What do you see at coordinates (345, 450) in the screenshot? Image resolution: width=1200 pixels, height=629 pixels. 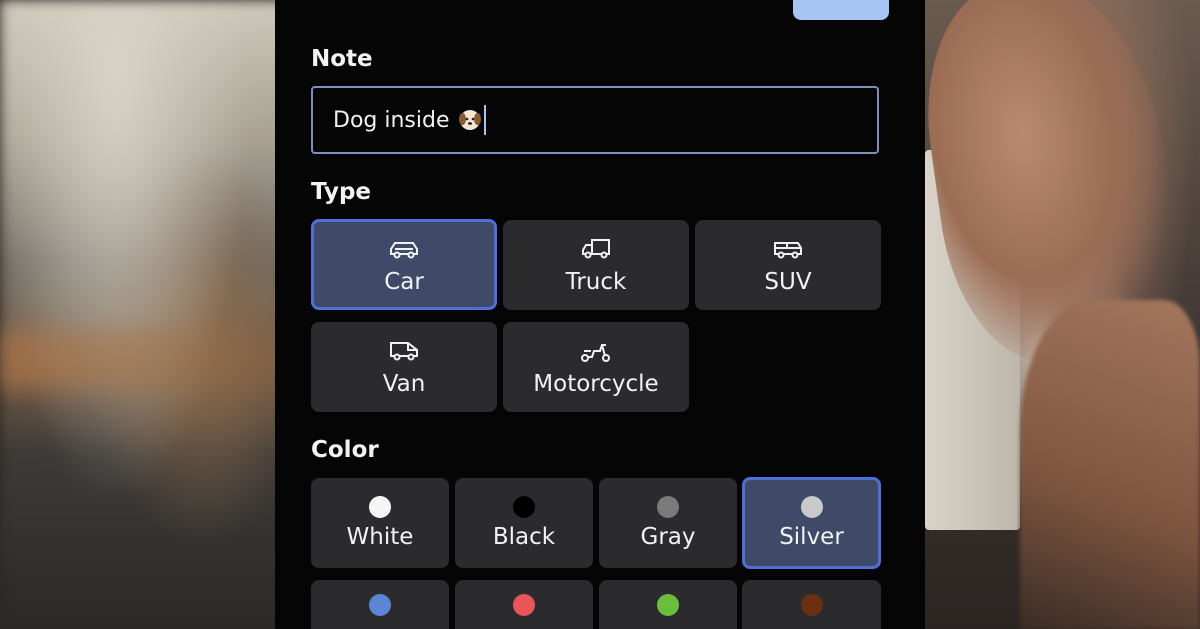 I see `color-label: Color` at bounding box center [345, 450].